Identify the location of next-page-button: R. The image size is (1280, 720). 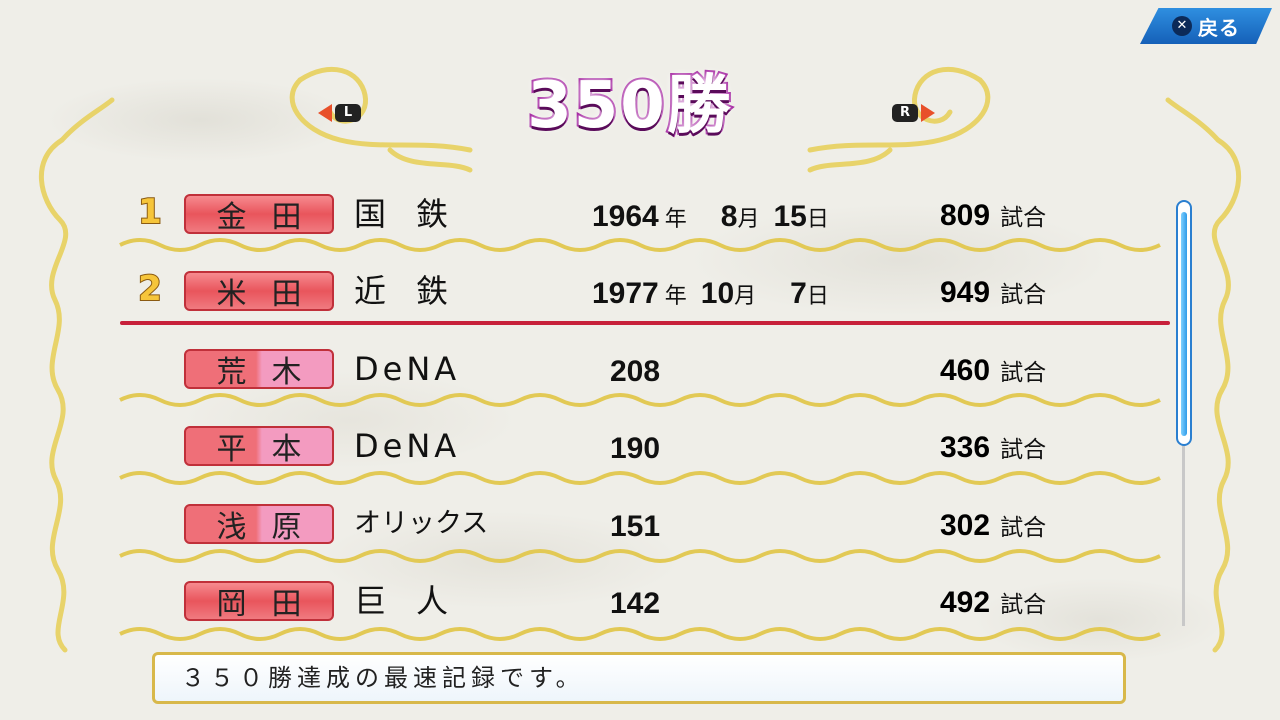
(913, 113).